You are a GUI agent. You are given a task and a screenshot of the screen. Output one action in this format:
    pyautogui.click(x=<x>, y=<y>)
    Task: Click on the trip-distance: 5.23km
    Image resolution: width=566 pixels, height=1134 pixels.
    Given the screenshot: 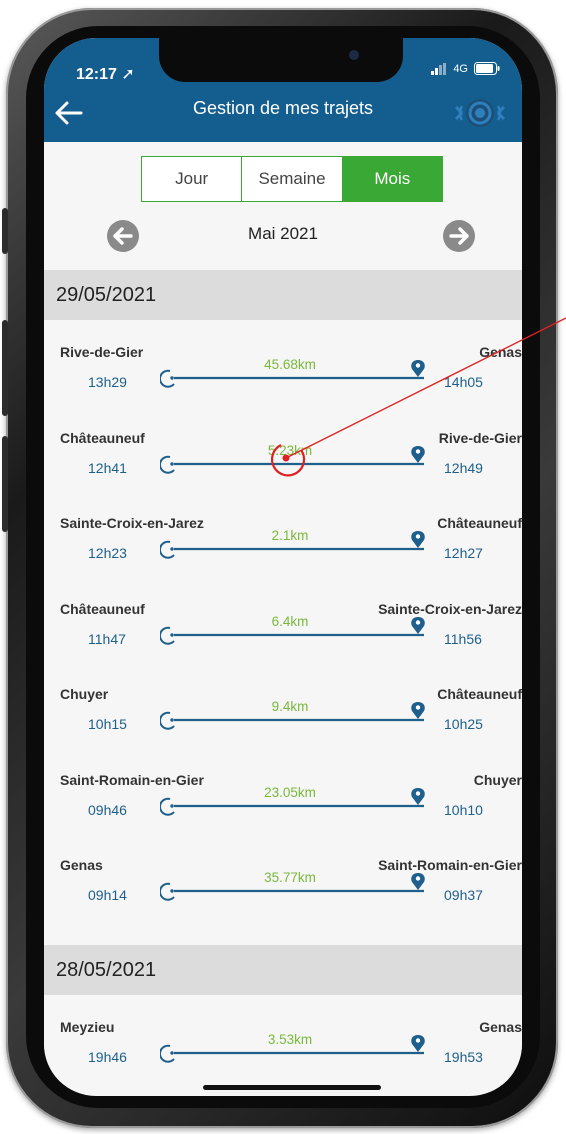 What is the action you would take?
    pyautogui.click(x=290, y=450)
    